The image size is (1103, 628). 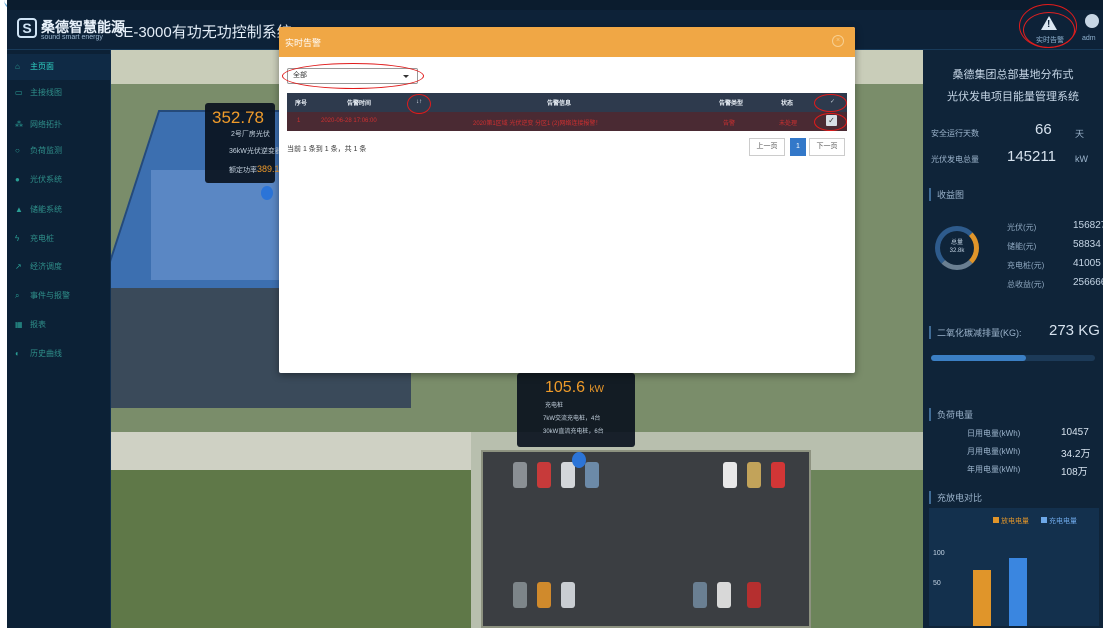 I want to click on highlight-ring-check-header, so click(x=830, y=103).